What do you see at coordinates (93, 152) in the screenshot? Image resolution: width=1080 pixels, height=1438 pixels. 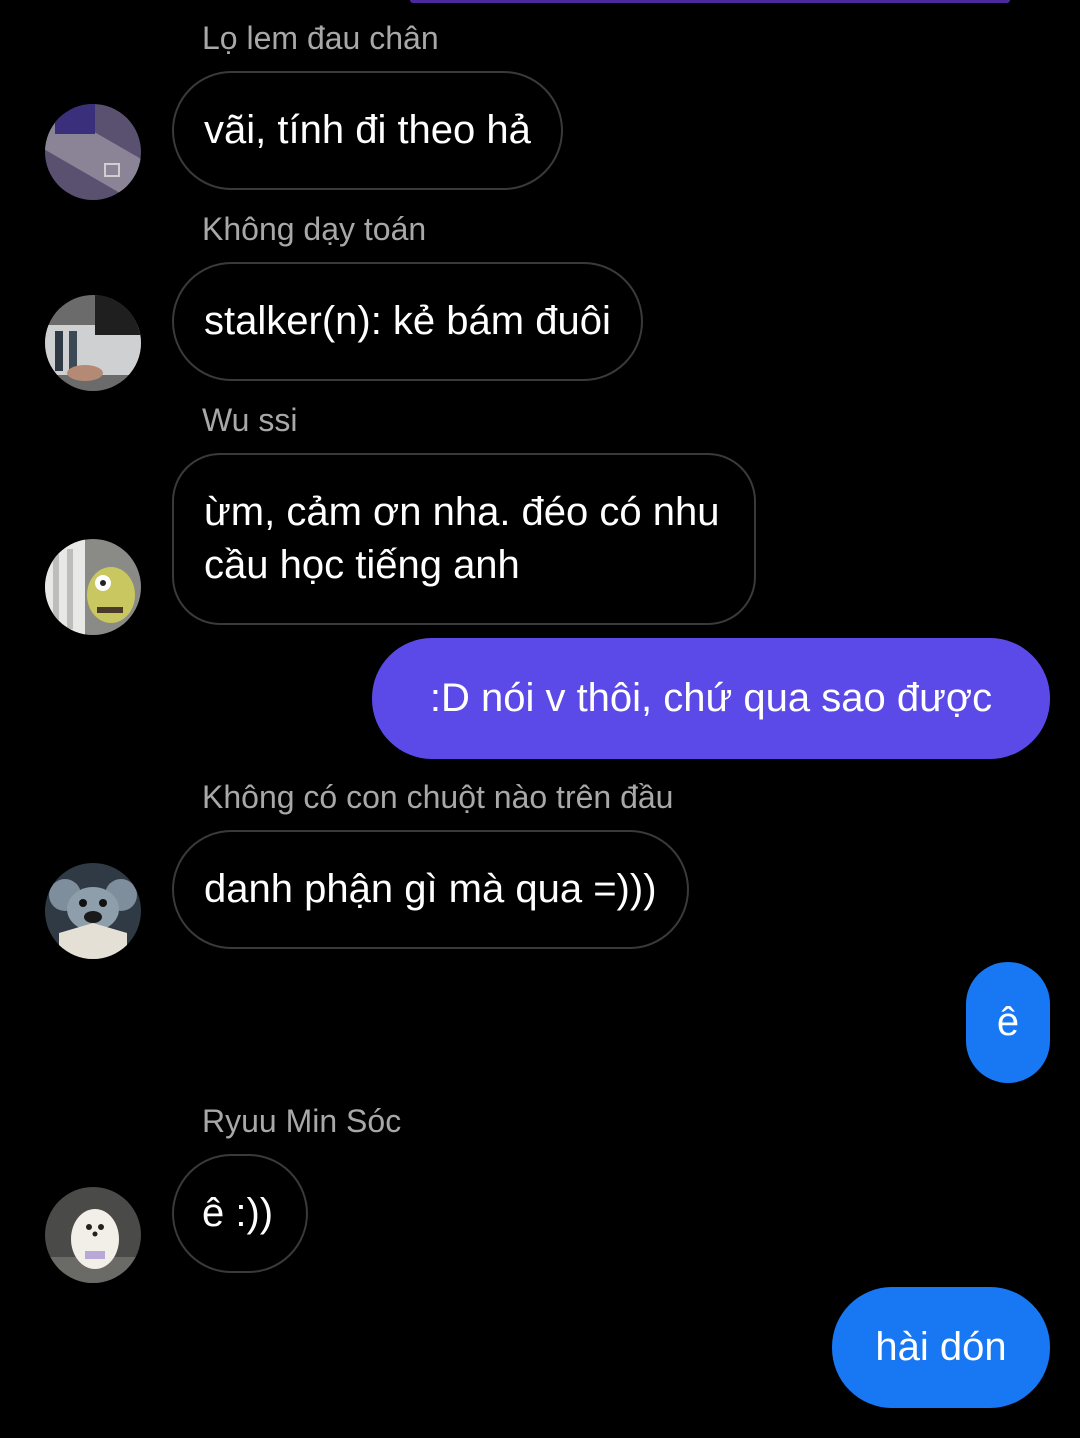 I see `dance-mat-avatar-icon` at bounding box center [93, 152].